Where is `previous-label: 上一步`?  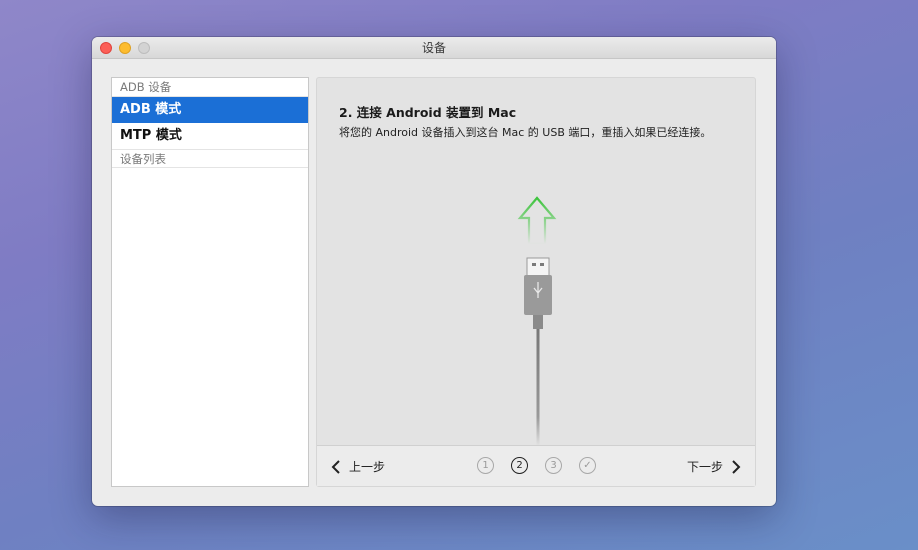 previous-label: 上一步 is located at coordinates (367, 467).